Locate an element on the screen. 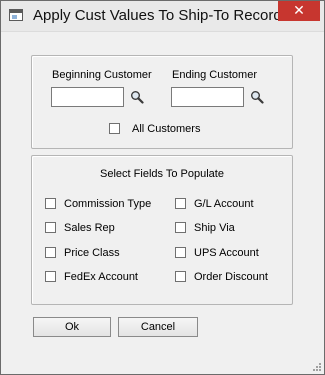  gl-account-checkbox is located at coordinates (180, 203).